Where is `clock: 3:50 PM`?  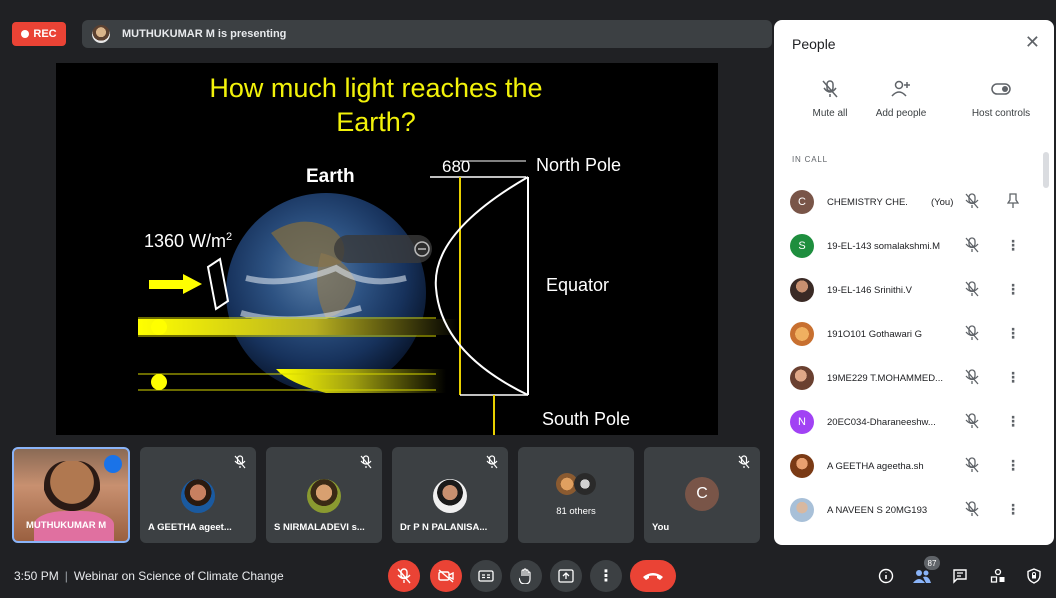
clock: 3:50 PM is located at coordinates (36, 576).